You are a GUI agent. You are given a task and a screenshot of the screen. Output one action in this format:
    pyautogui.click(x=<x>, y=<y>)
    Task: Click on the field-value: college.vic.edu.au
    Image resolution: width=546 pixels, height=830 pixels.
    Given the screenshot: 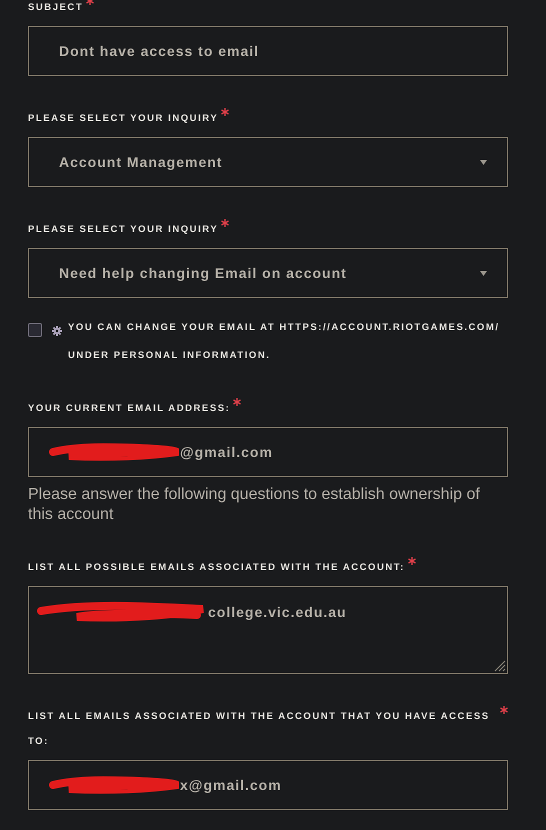 What is the action you would take?
    pyautogui.click(x=277, y=612)
    